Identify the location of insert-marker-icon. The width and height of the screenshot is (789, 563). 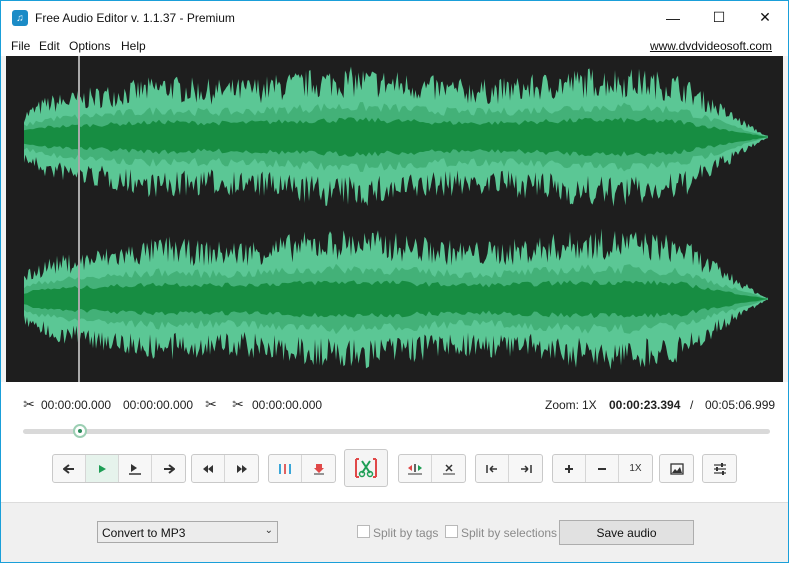
(318, 468).